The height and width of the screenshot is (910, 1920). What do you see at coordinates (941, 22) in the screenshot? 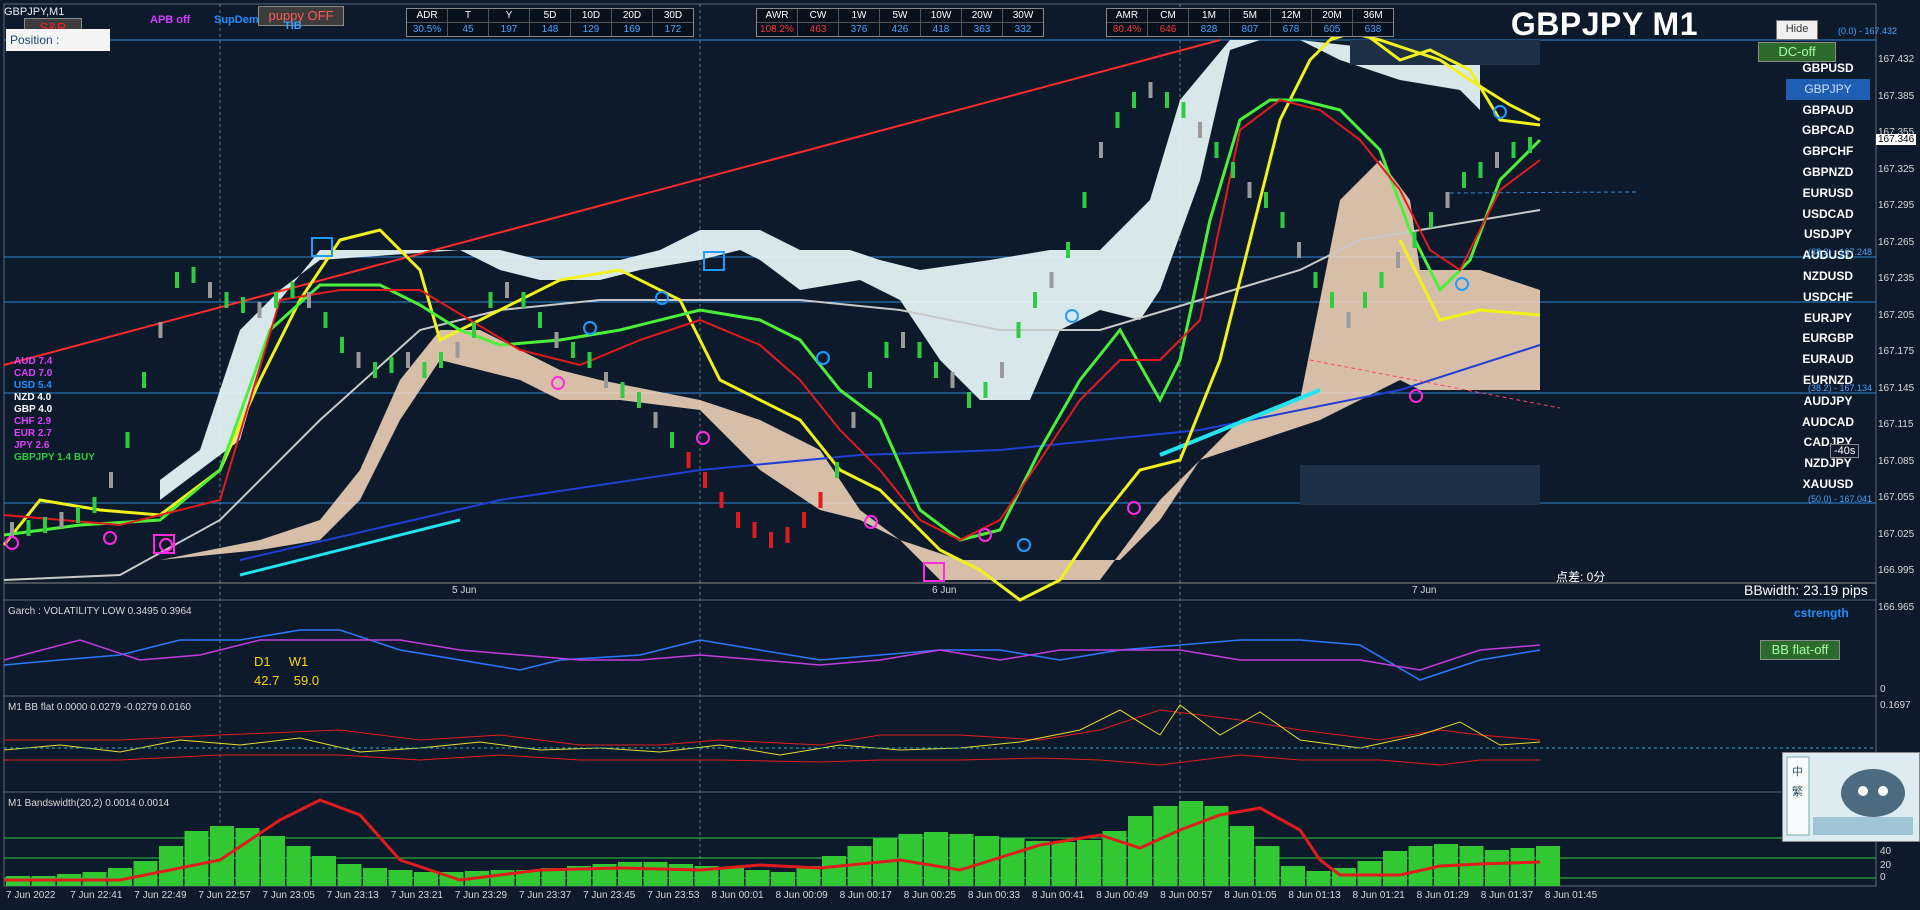
I see `stat-cell: 10W 418` at bounding box center [941, 22].